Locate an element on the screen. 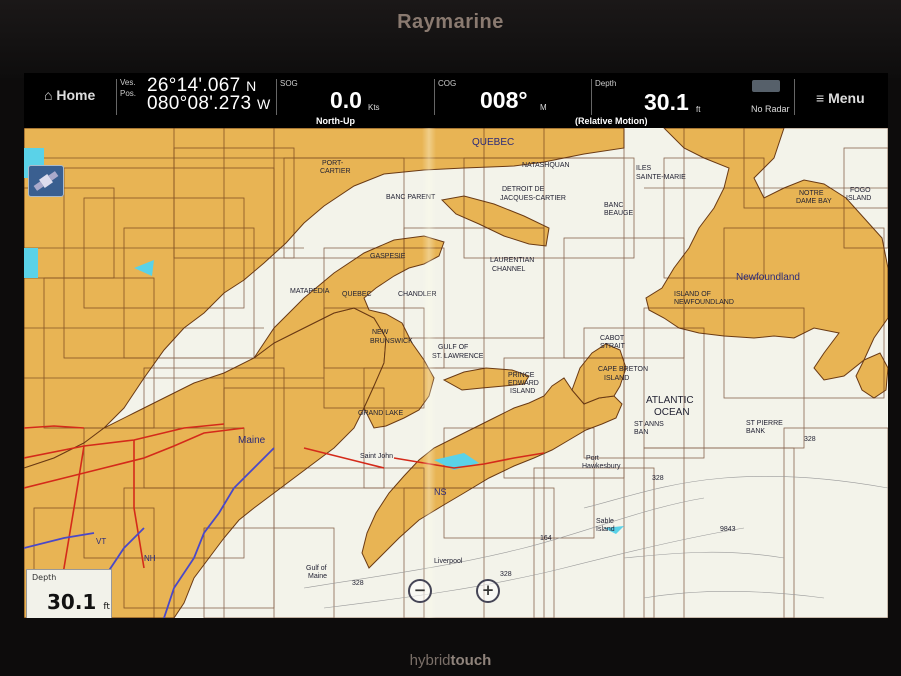 This screenshot has width=901, height=676. cog-value: 008° is located at coordinates (504, 100).